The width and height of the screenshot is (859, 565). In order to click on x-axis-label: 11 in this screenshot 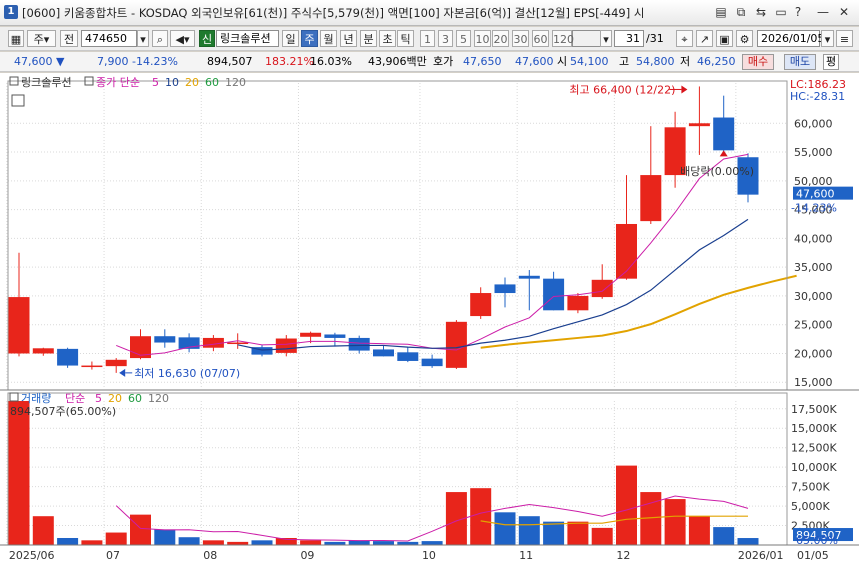, I will do `click(526, 555)`.